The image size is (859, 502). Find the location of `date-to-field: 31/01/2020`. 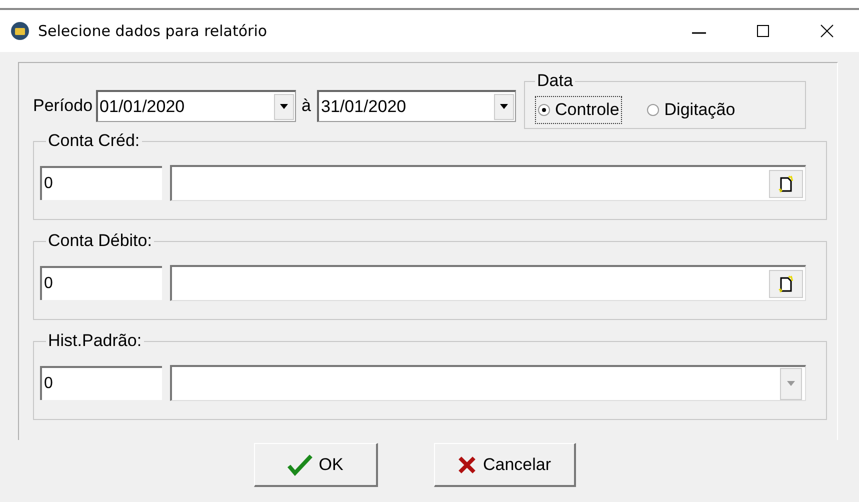

date-to-field: 31/01/2020 is located at coordinates (416, 106).